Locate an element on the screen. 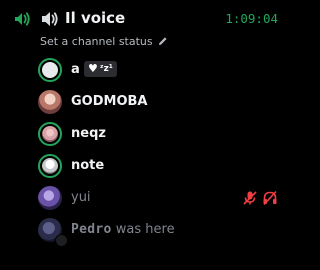 The height and width of the screenshot is (270, 320). user-badge: ♥ ᶻz¹ is located at coordinates (100, 69).